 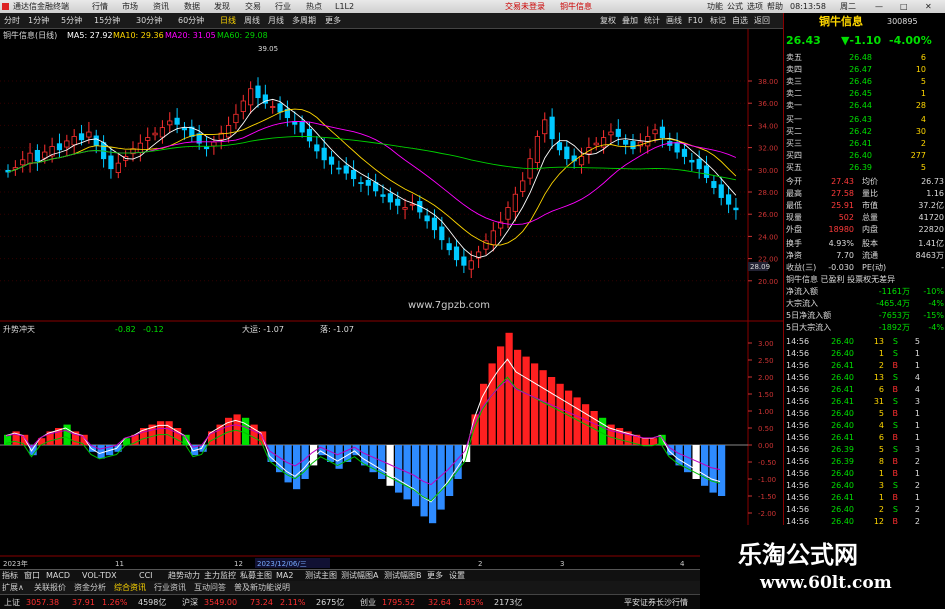 What do you see at coordinates (38, 21) in the screenshot?
I see `period-tab-1: 1分钟` at bounding box center [38, 21].